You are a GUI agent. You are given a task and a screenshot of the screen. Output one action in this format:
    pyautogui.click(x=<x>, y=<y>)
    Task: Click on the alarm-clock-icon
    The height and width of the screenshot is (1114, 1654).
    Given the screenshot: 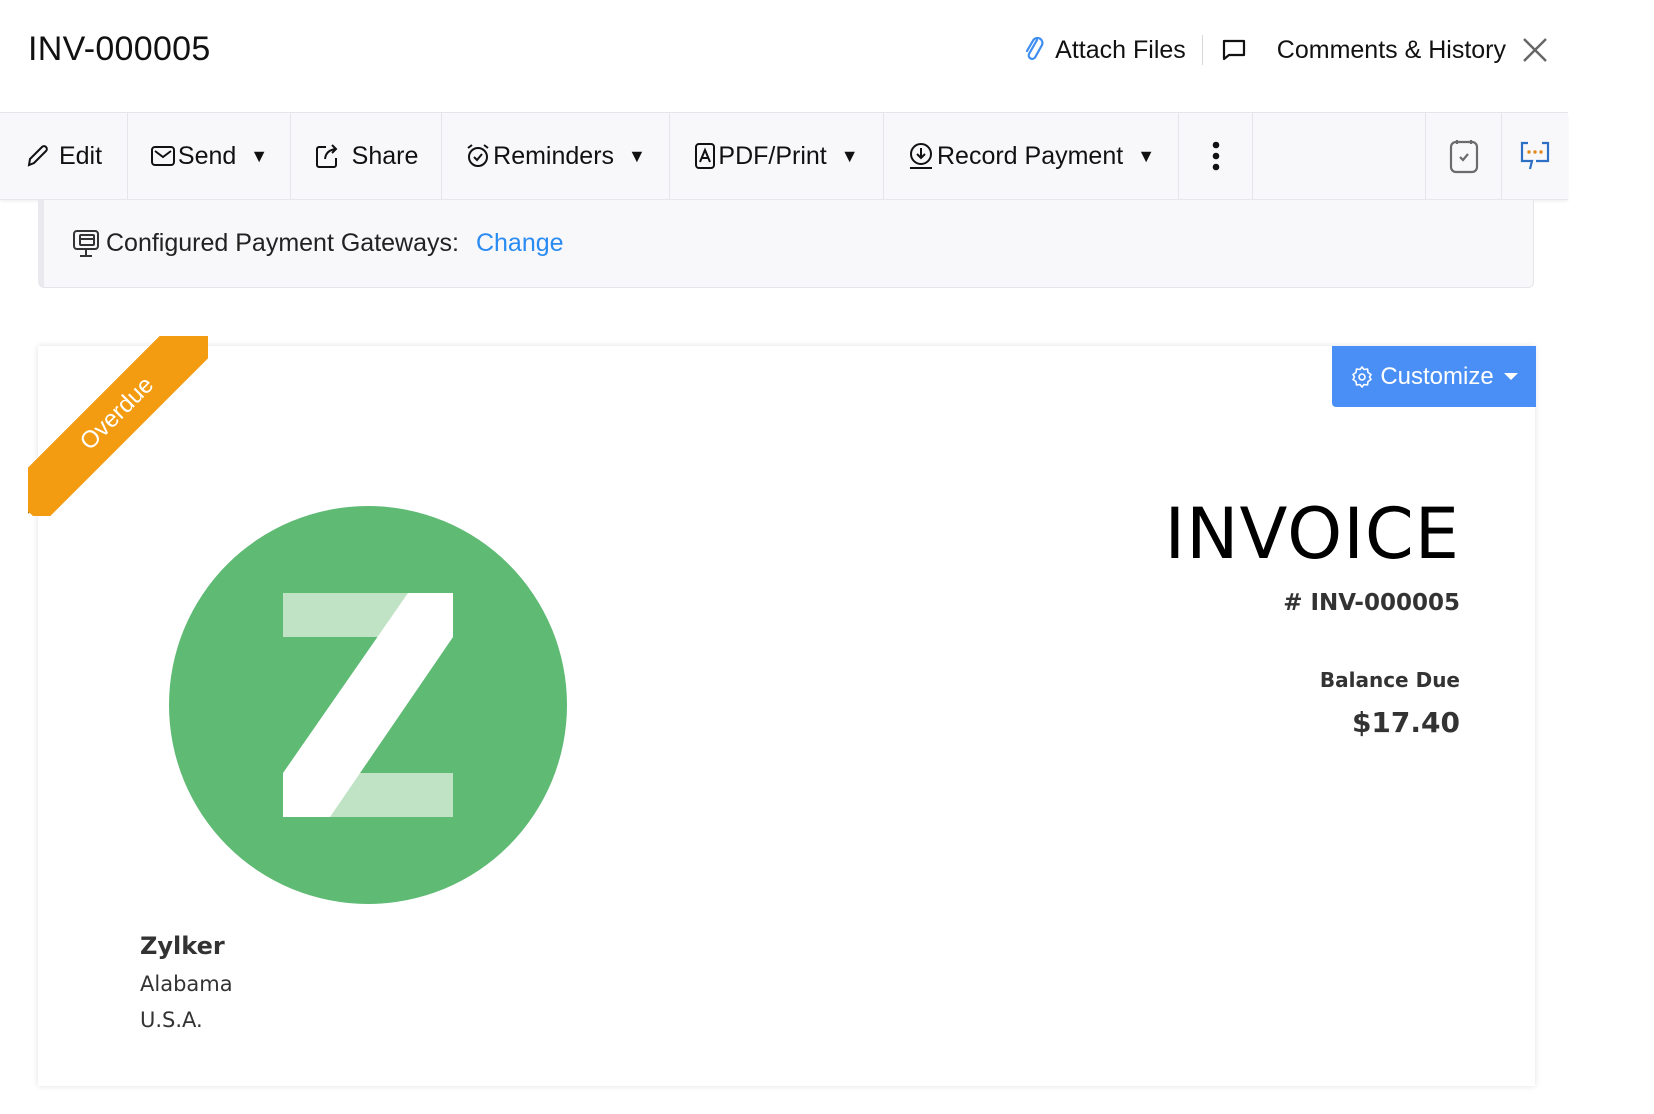 What is the action you would take?
    pyautogui.click(x=478, y=155)
    